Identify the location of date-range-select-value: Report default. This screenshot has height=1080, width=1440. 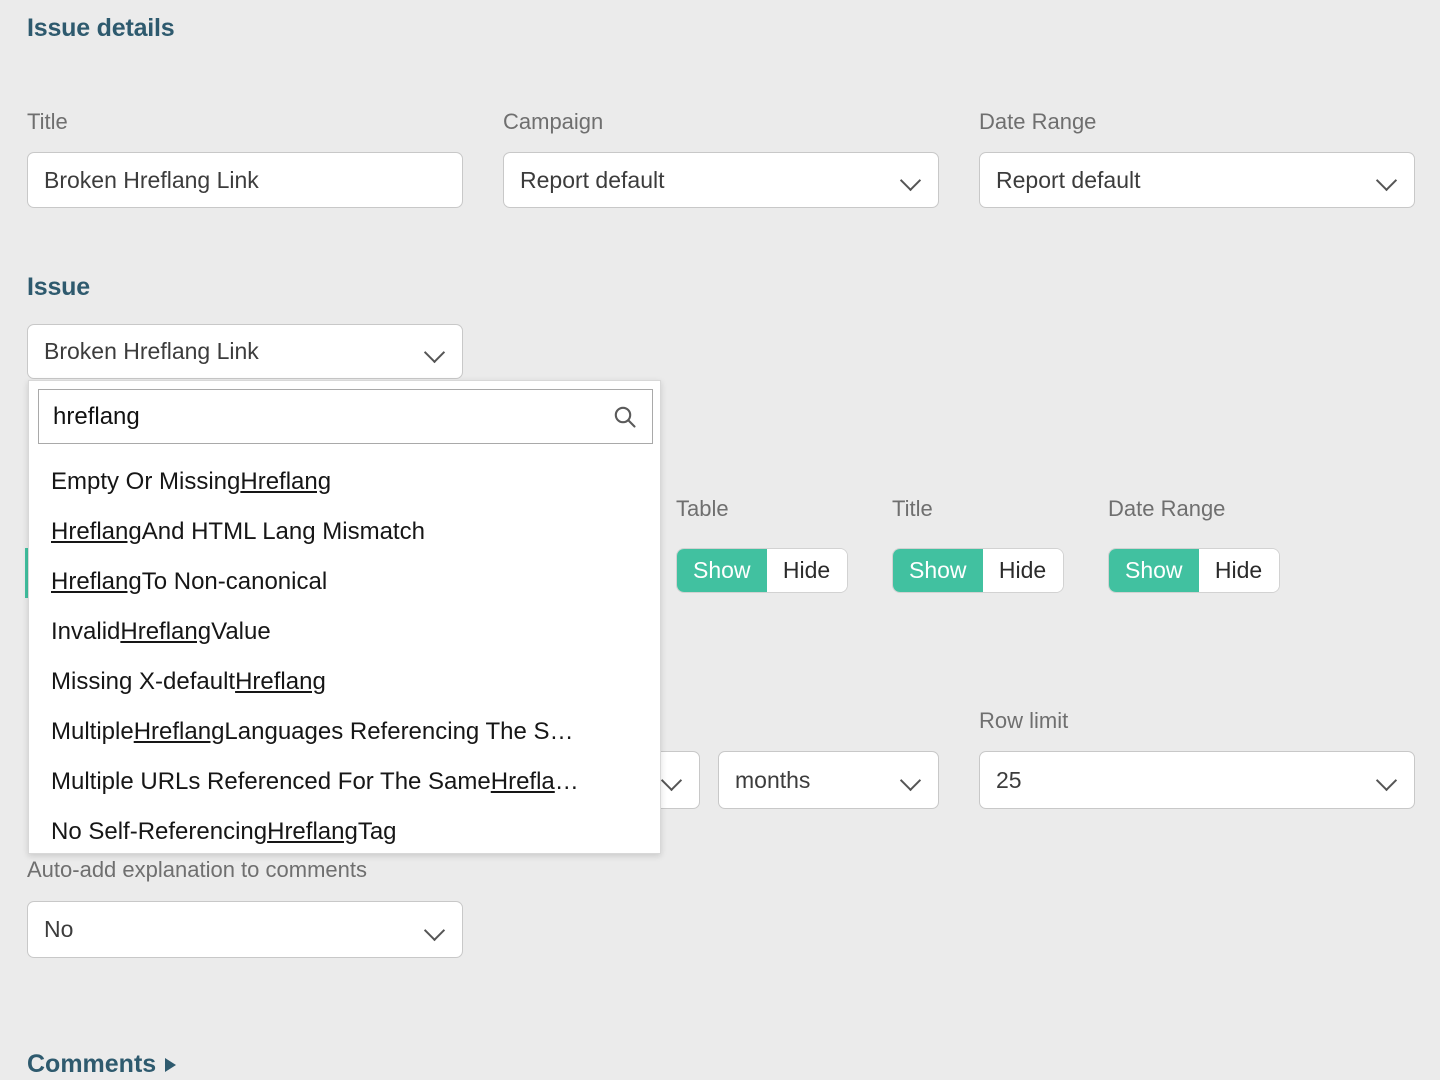
(1068, 179).